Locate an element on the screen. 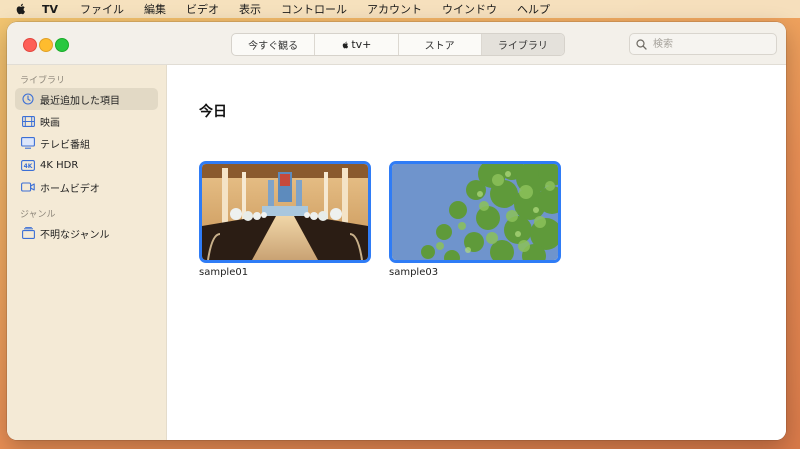 Image resolution: width=800 pixels, height=449 pixels. menu-window: ウインドウ is located at coordinates (469, 9).